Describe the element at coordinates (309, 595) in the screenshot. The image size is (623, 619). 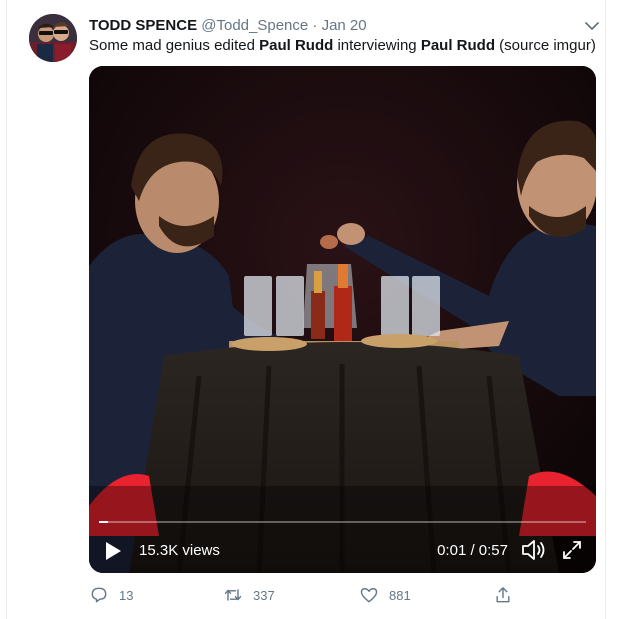
I see `tweet-actions: 13 337 881` at that location.